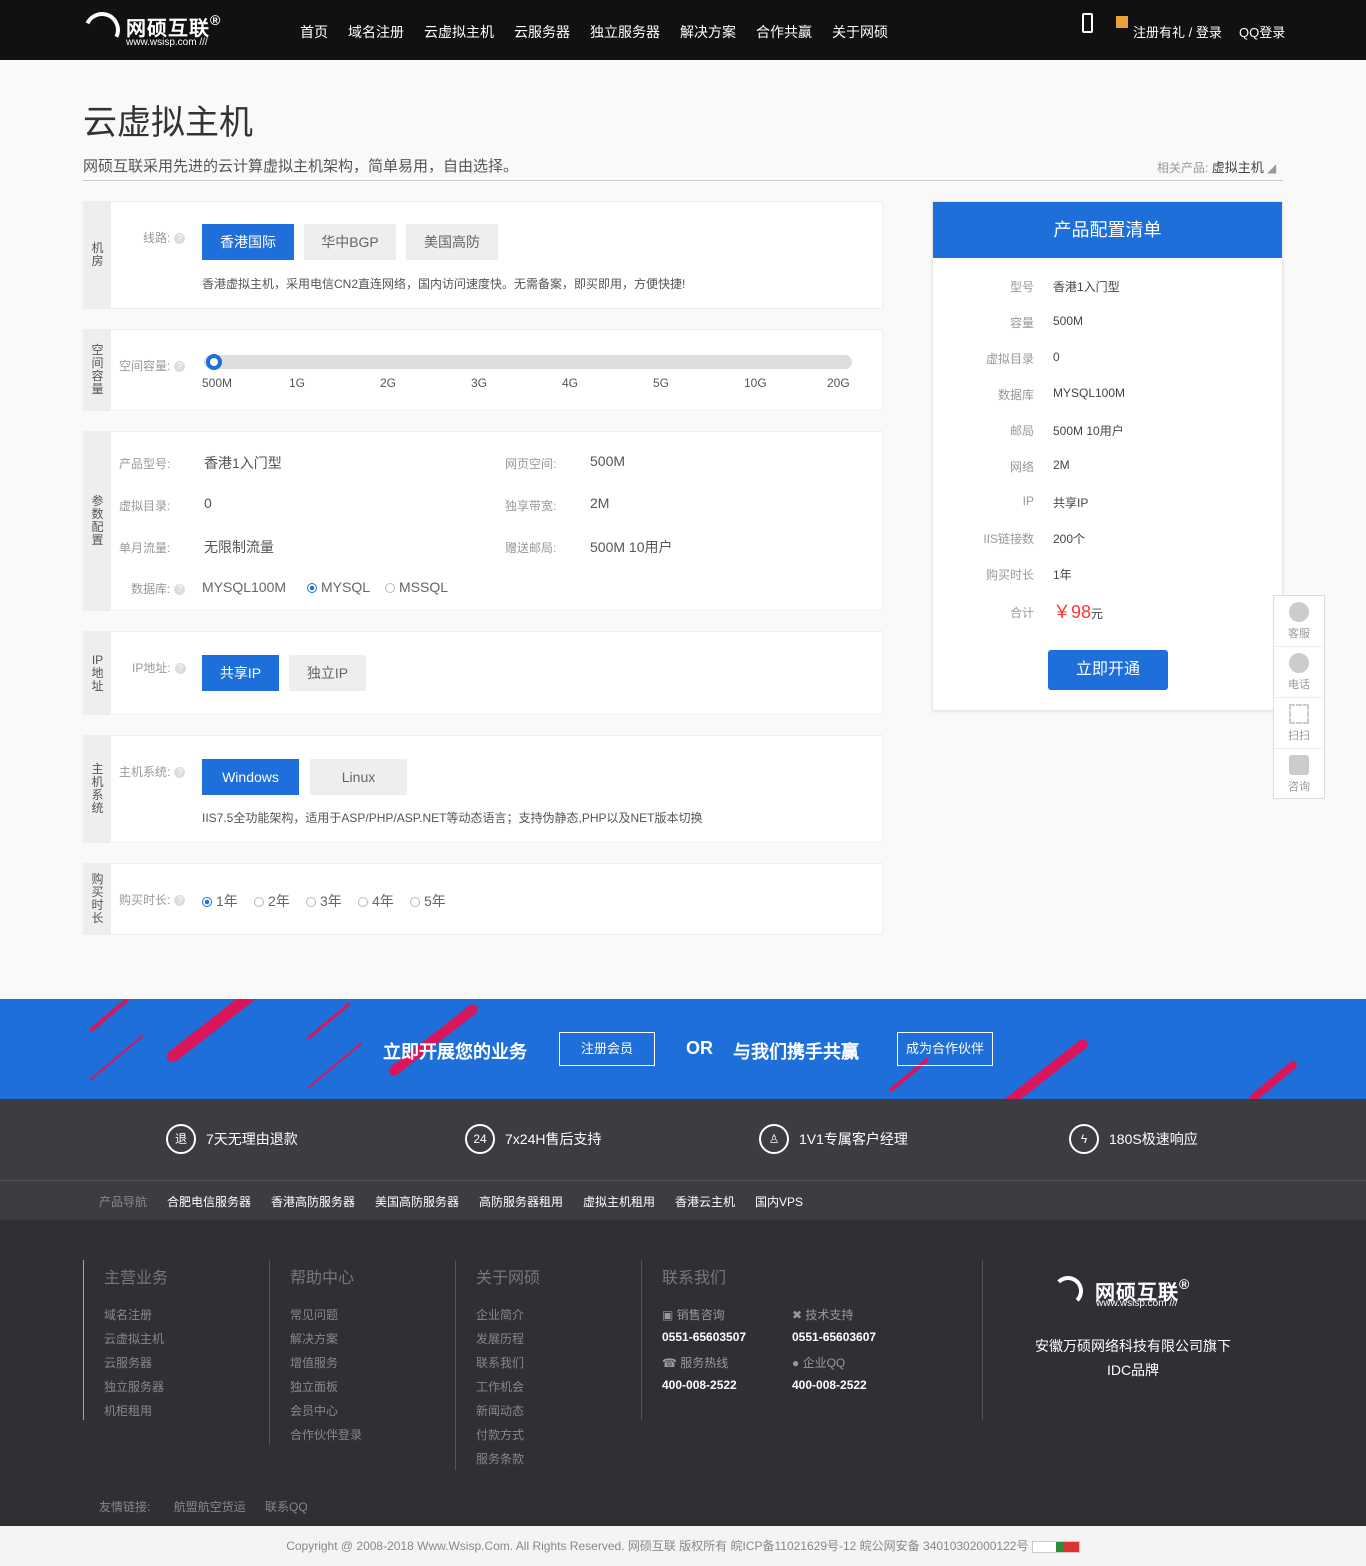 The image size is (1366, 1566). What do you see at coordinates (248, 242) in the screenshot?
I see `line-hk-button: 香港国际` at bounding box center [248, 242].